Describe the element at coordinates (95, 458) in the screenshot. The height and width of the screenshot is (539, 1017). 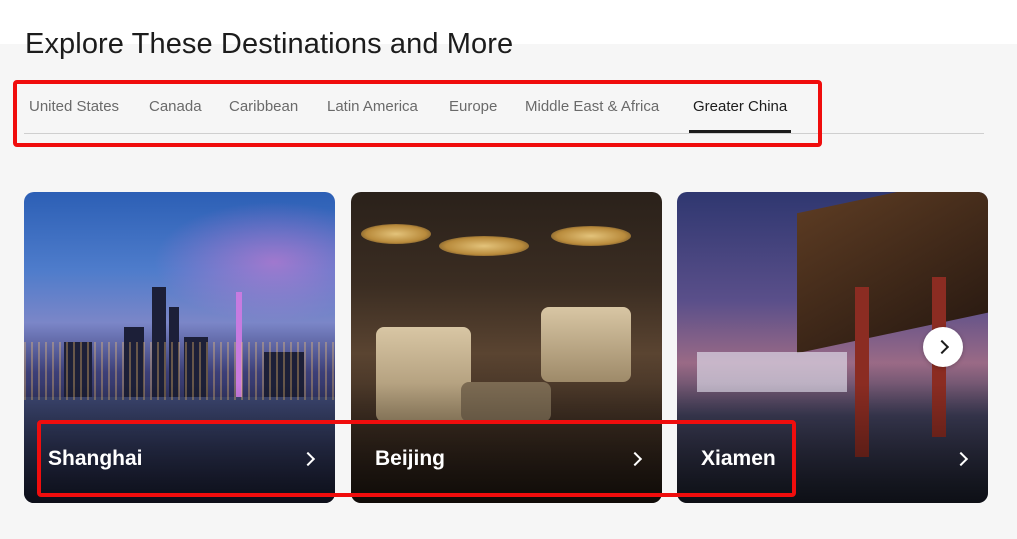
I see `card-title: Shanghai` at that location.